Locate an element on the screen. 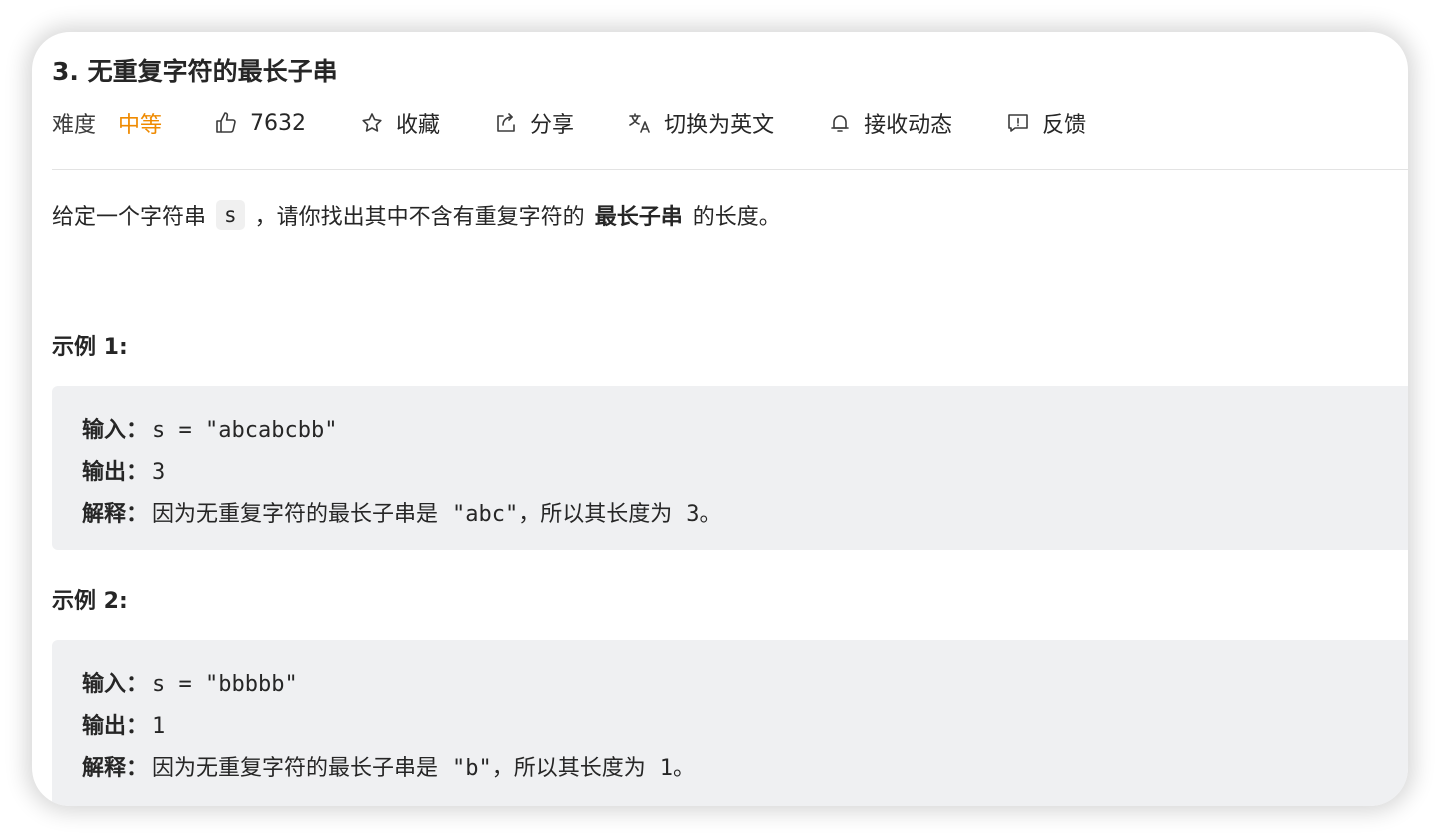 This screenshot has width=1440, height=838. favorite-button: 收藏 is located at coordinates (400, 123).